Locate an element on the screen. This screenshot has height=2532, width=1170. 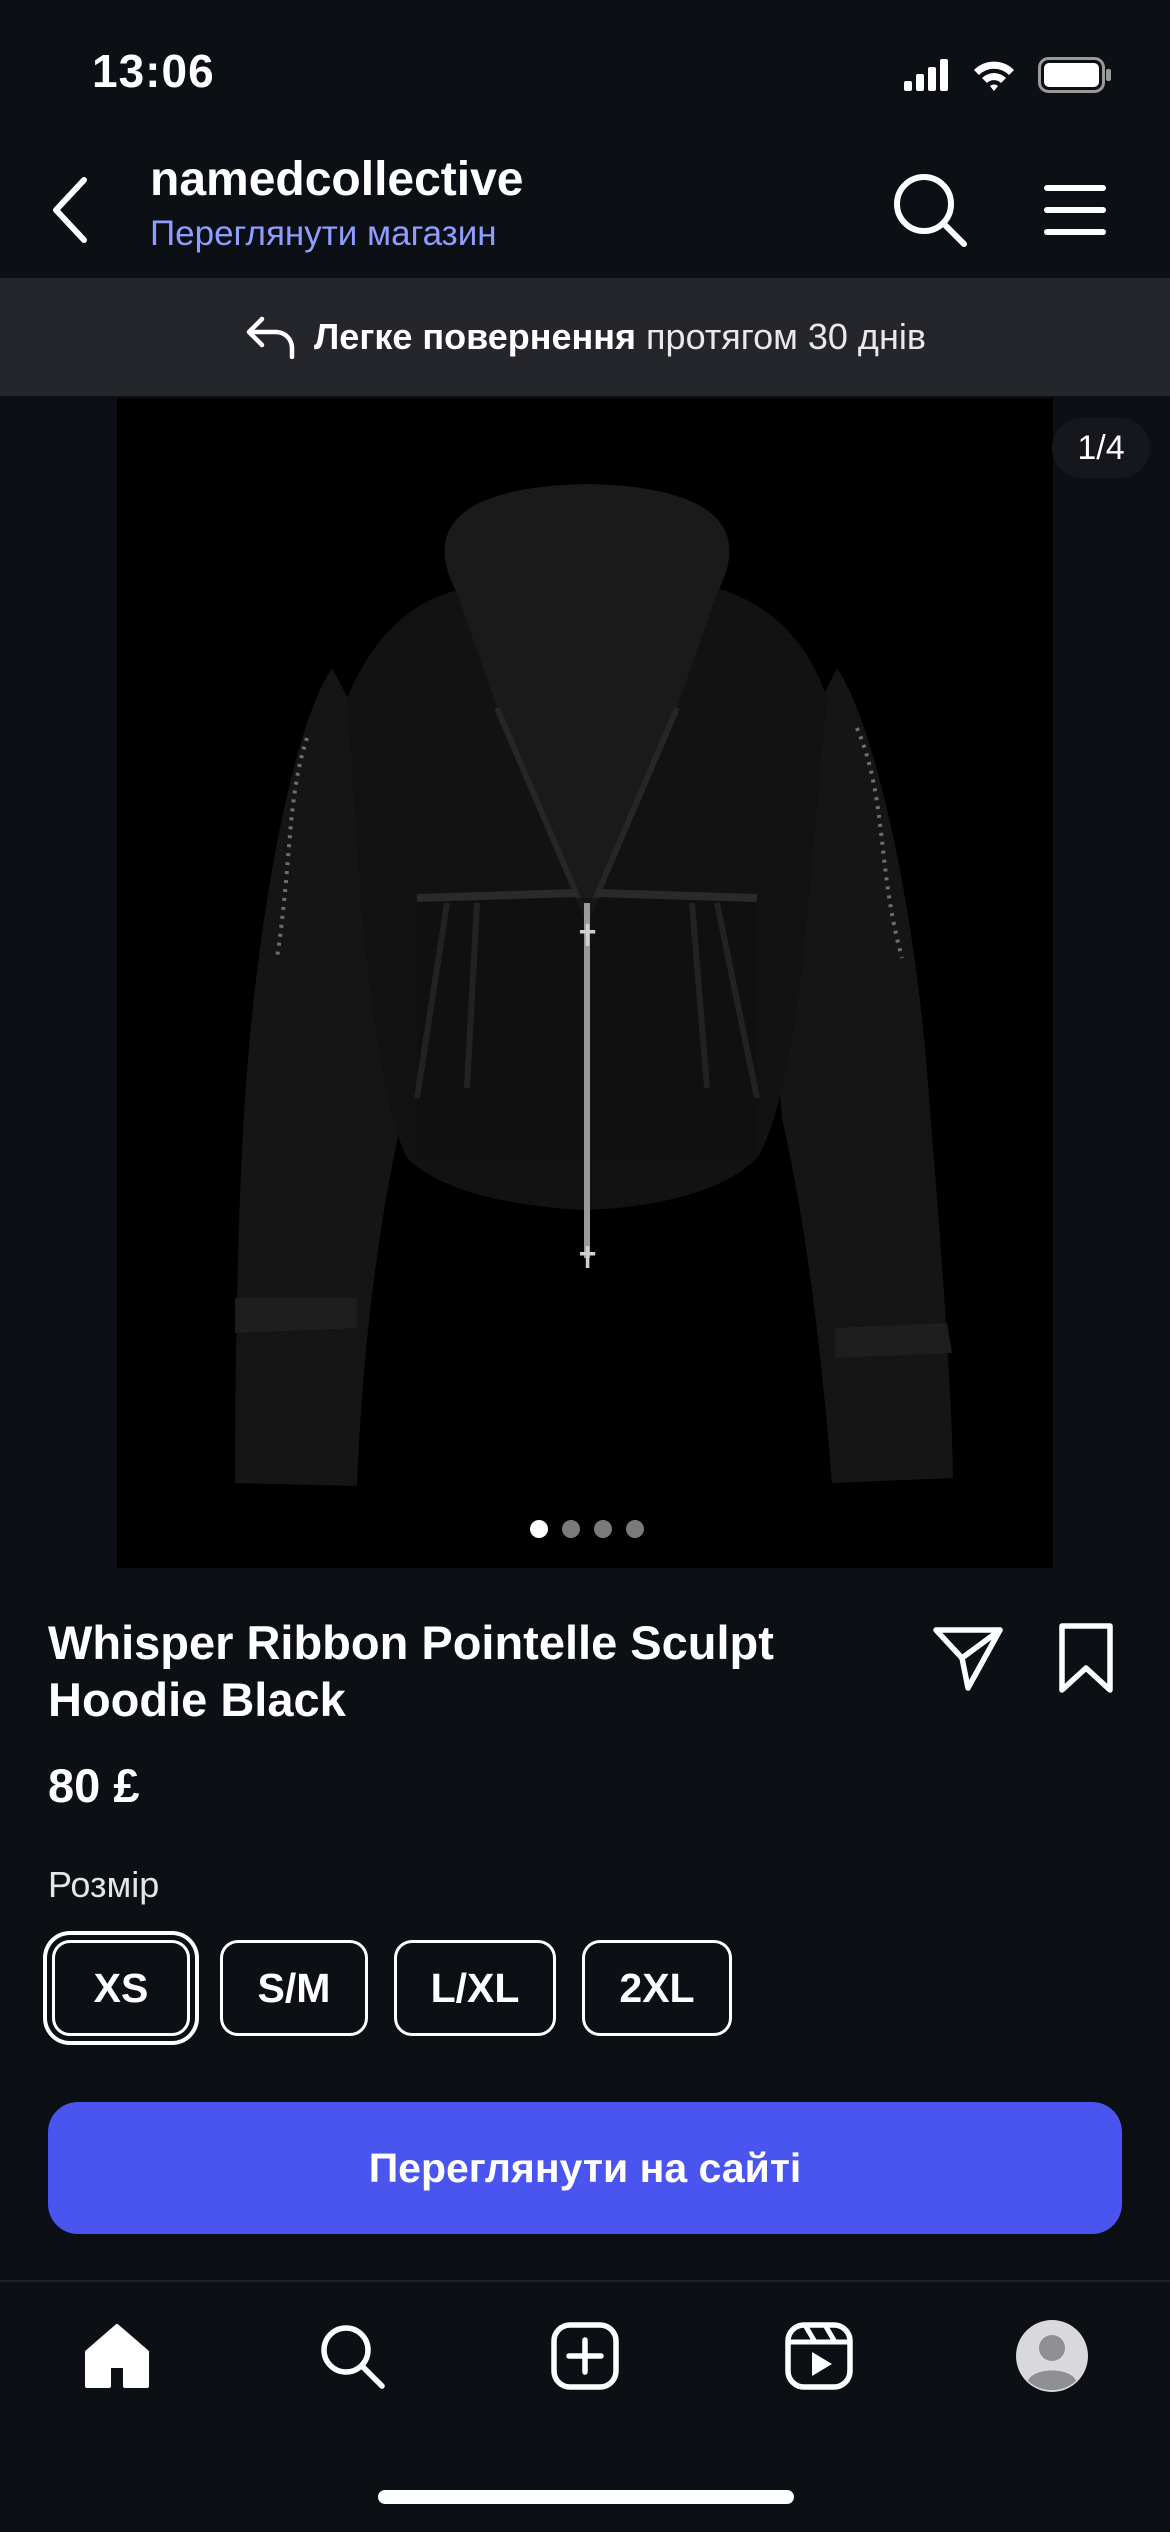
status-icons is located at coordinates (1008, 75).